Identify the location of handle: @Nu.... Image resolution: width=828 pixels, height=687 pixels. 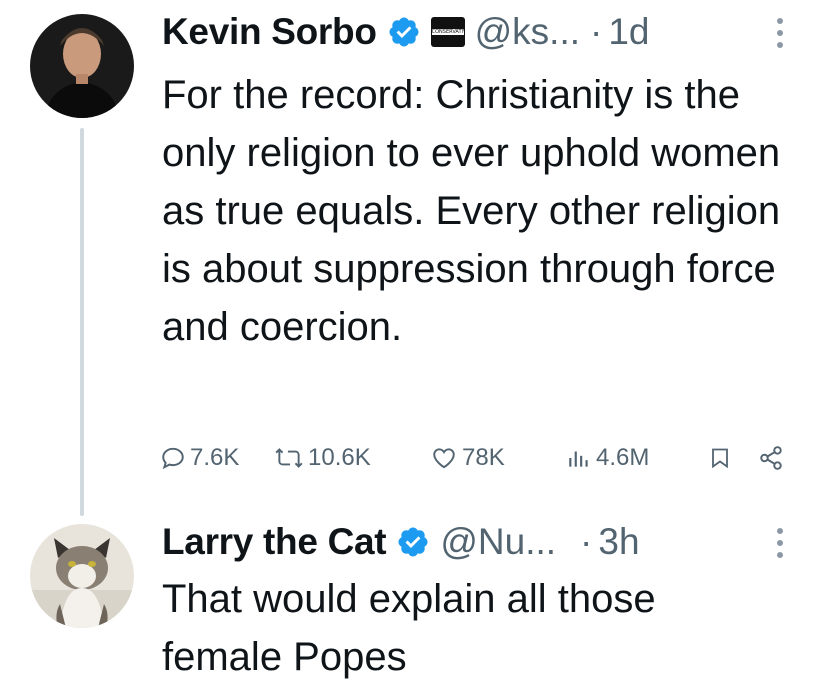
(498, 542).